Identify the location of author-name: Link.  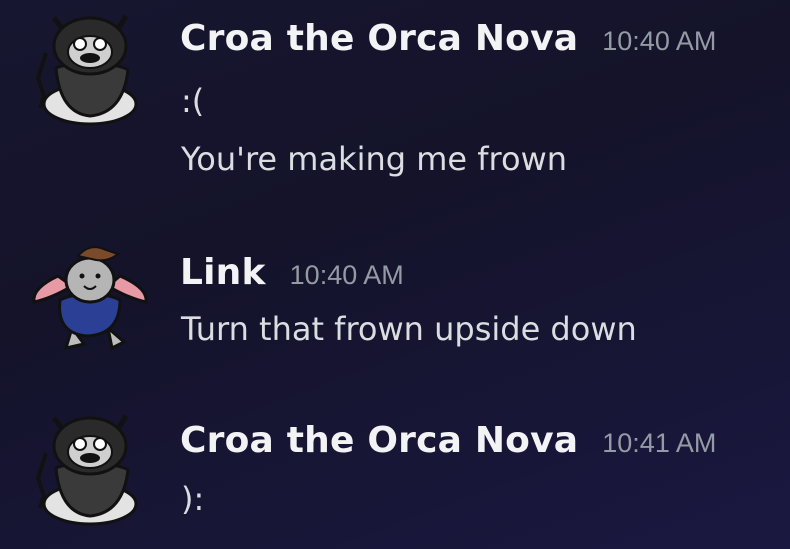
(223, 272).